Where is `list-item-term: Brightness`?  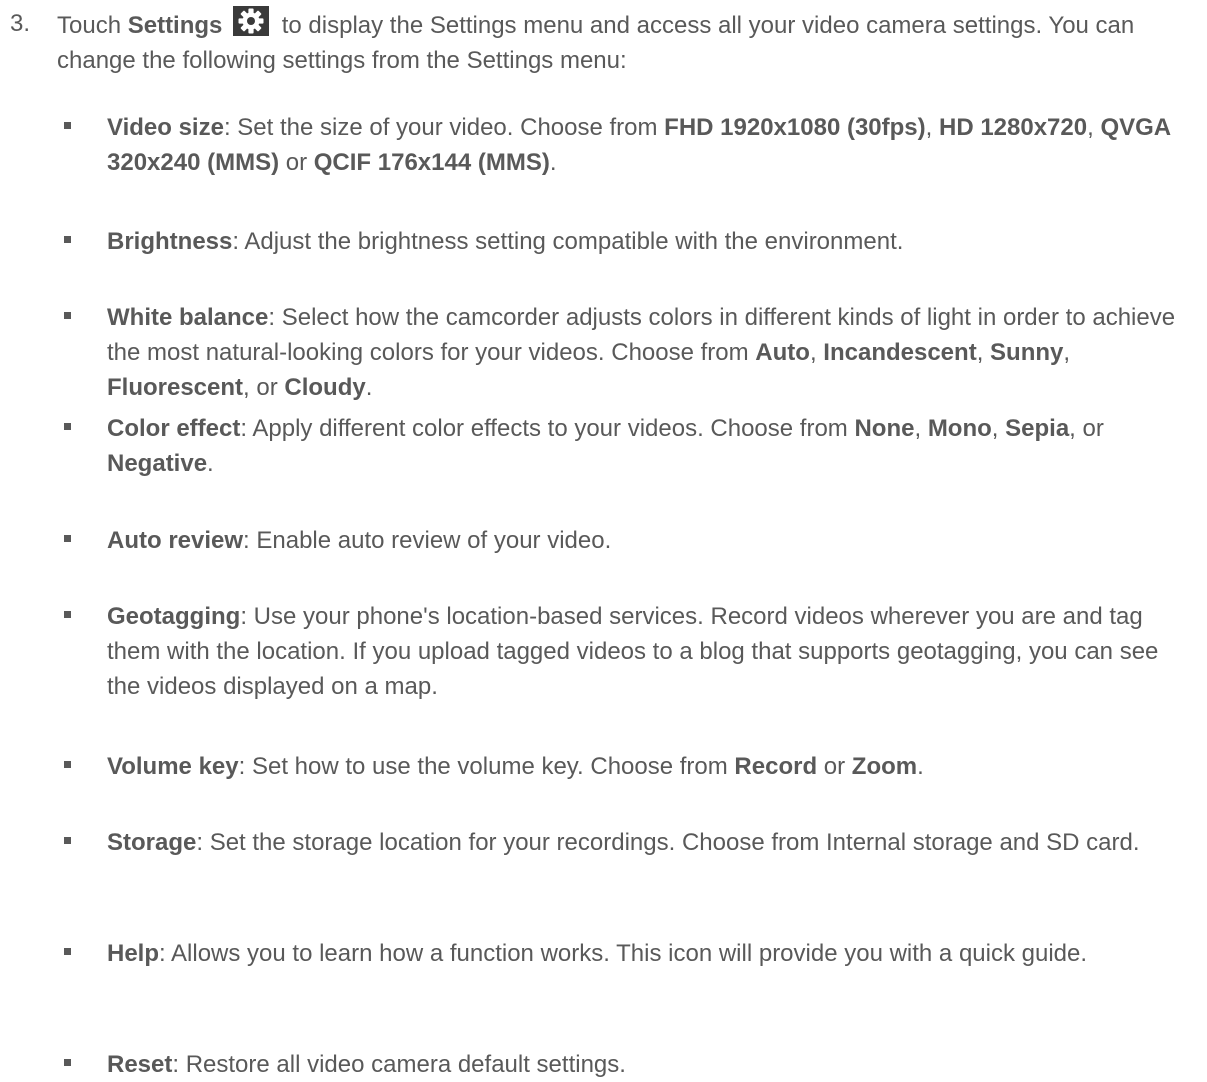 list-item-term: Brightness is located at coordinates (170, 241).